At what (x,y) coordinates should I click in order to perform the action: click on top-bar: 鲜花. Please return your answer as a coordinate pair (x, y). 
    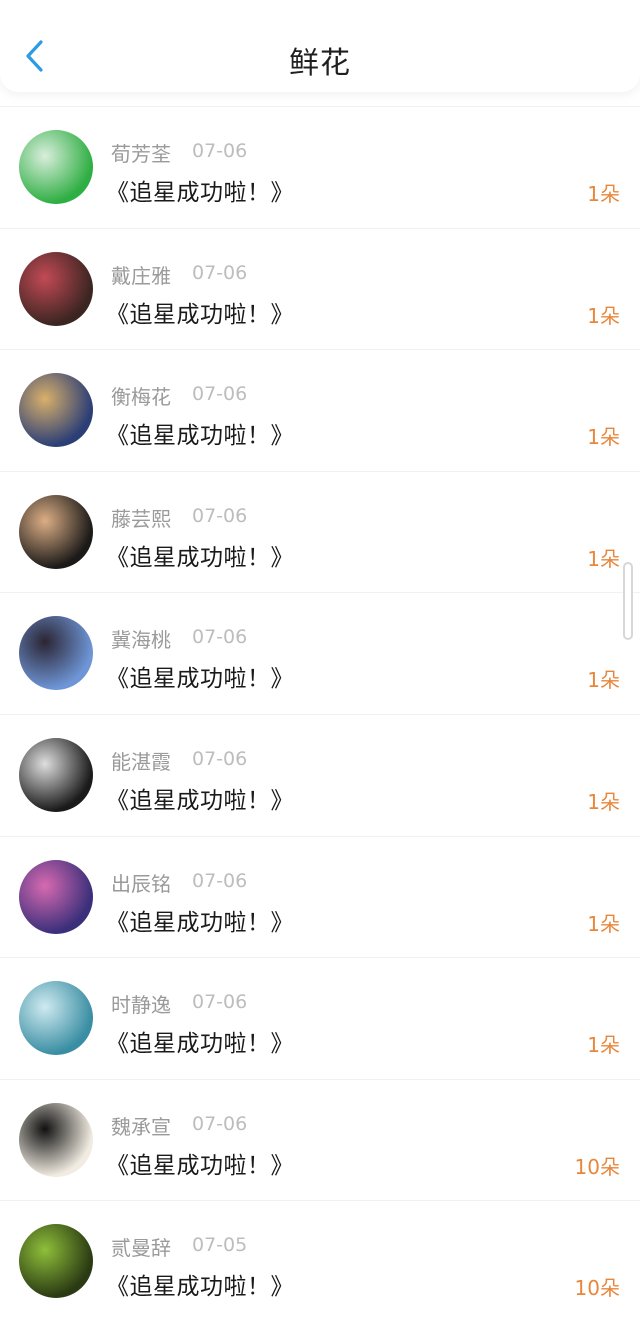
    Looking at the image, I should click on (320, 46).